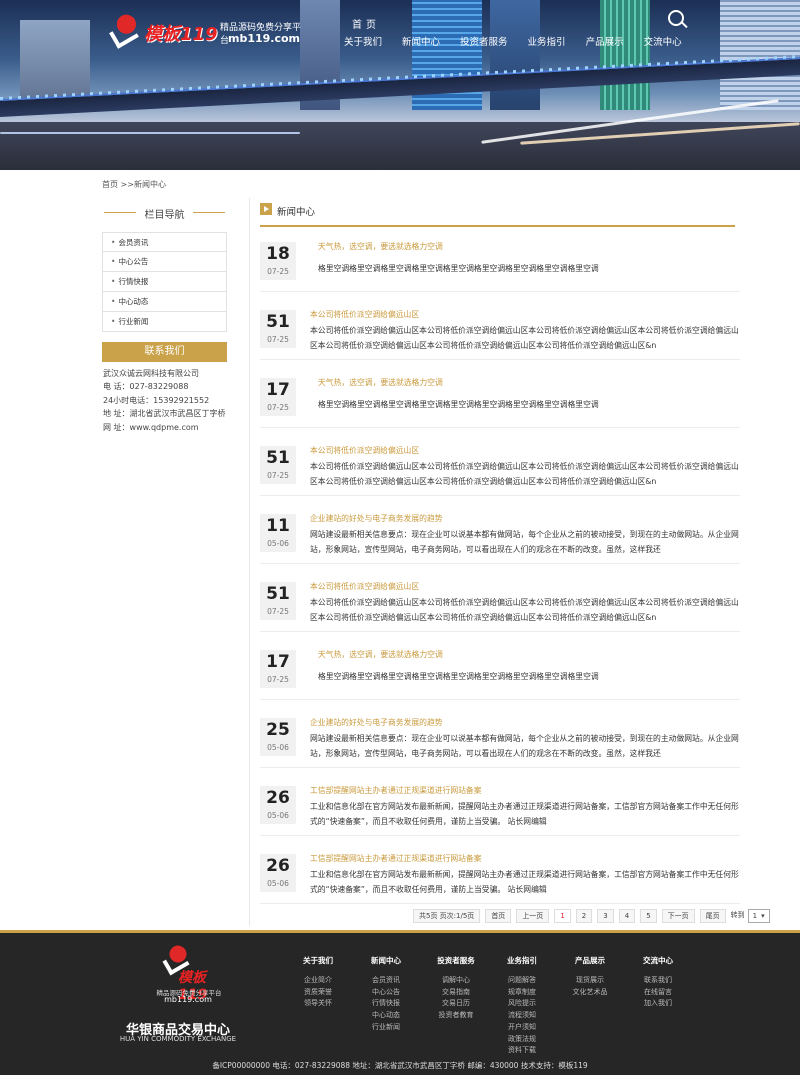 Image resolution: width=800 pixels, height=1075 pixels. What do you see at coordinates (318, 993) in the screenshot?
I see `footer-link: 资质荣誉` at bounding box center [318, 993].